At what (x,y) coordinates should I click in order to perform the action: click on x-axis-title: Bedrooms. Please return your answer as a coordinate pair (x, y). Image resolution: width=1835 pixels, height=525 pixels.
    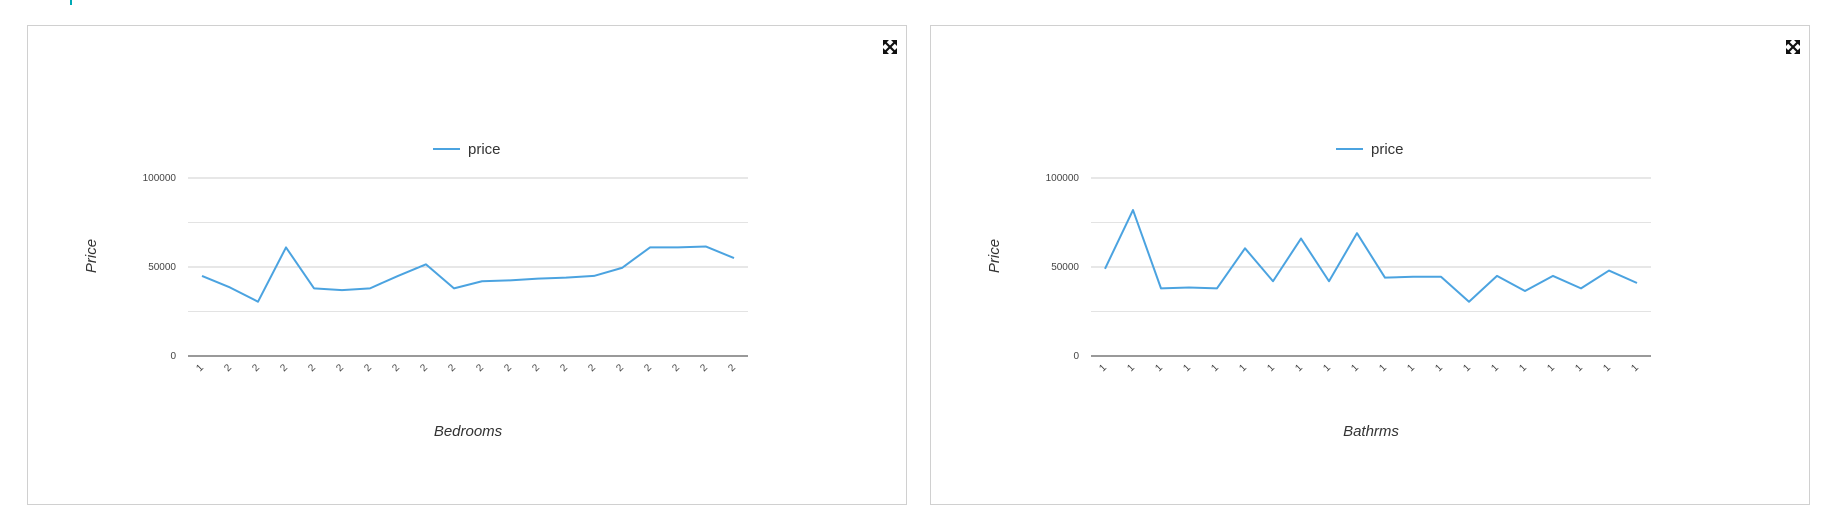
    Looking at the image, I should click on (468, 431).